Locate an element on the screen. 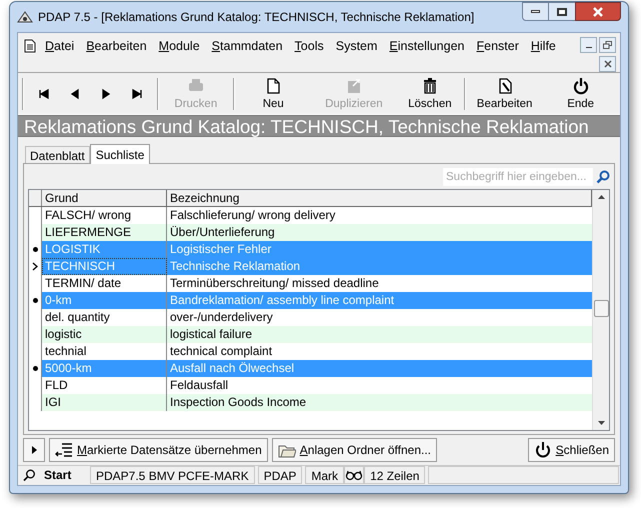 This screenshot has height=510, width=641. table-cell-text: Inspection Goods Income is located at coordinates (238, 402).